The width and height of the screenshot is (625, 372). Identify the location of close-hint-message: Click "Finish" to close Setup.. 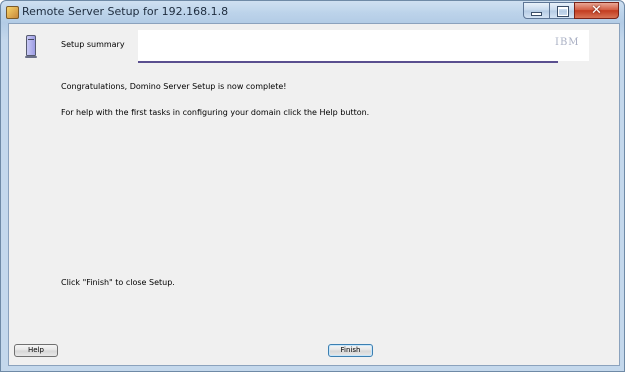
(118, 282).